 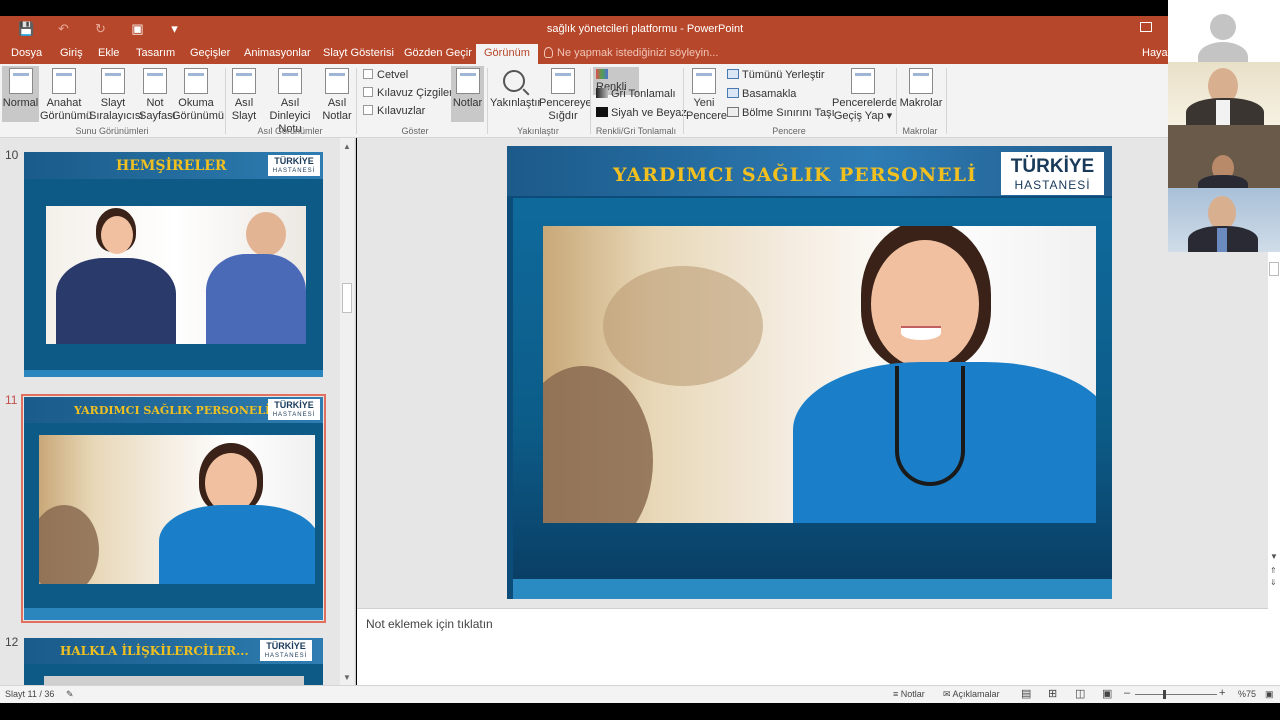 What do you see at coordinates (641, 113) in the screenshot?
I see `black-white-button: Siyah ve Beyaz` at bounding box center [641, 113].